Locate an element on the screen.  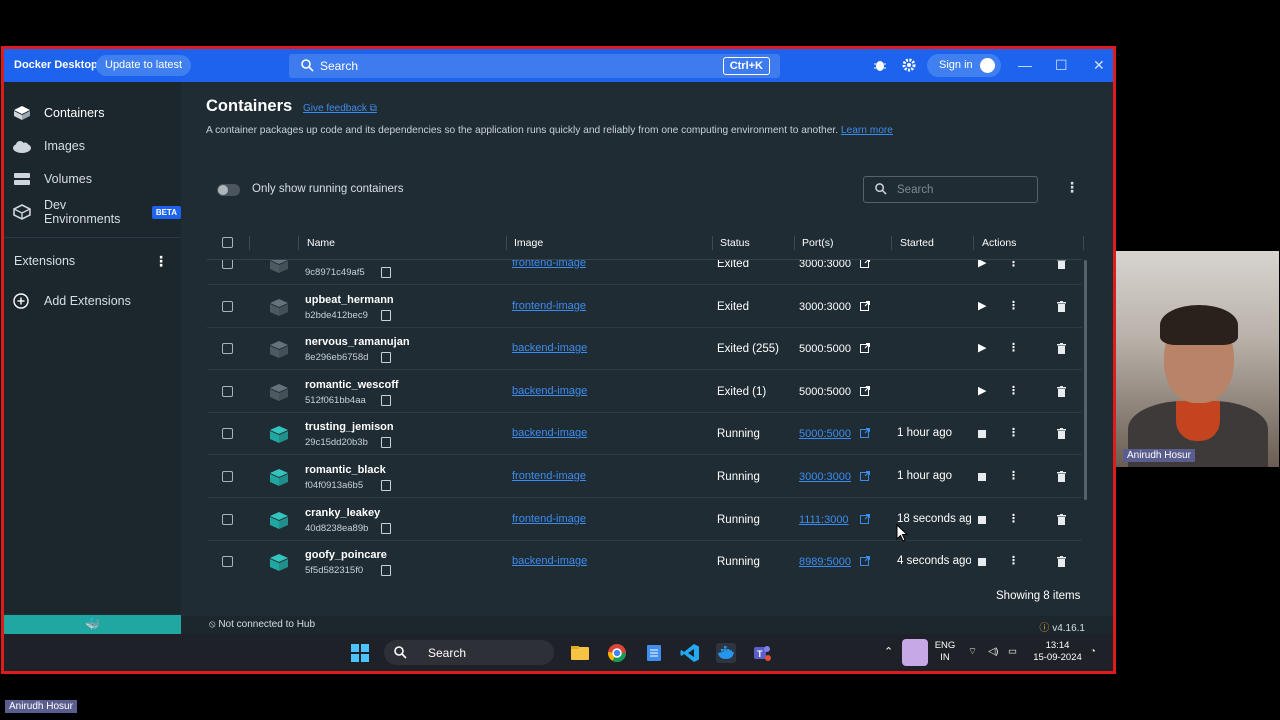
container-name: romantic_wescoff is located at coordinates (352, 385).